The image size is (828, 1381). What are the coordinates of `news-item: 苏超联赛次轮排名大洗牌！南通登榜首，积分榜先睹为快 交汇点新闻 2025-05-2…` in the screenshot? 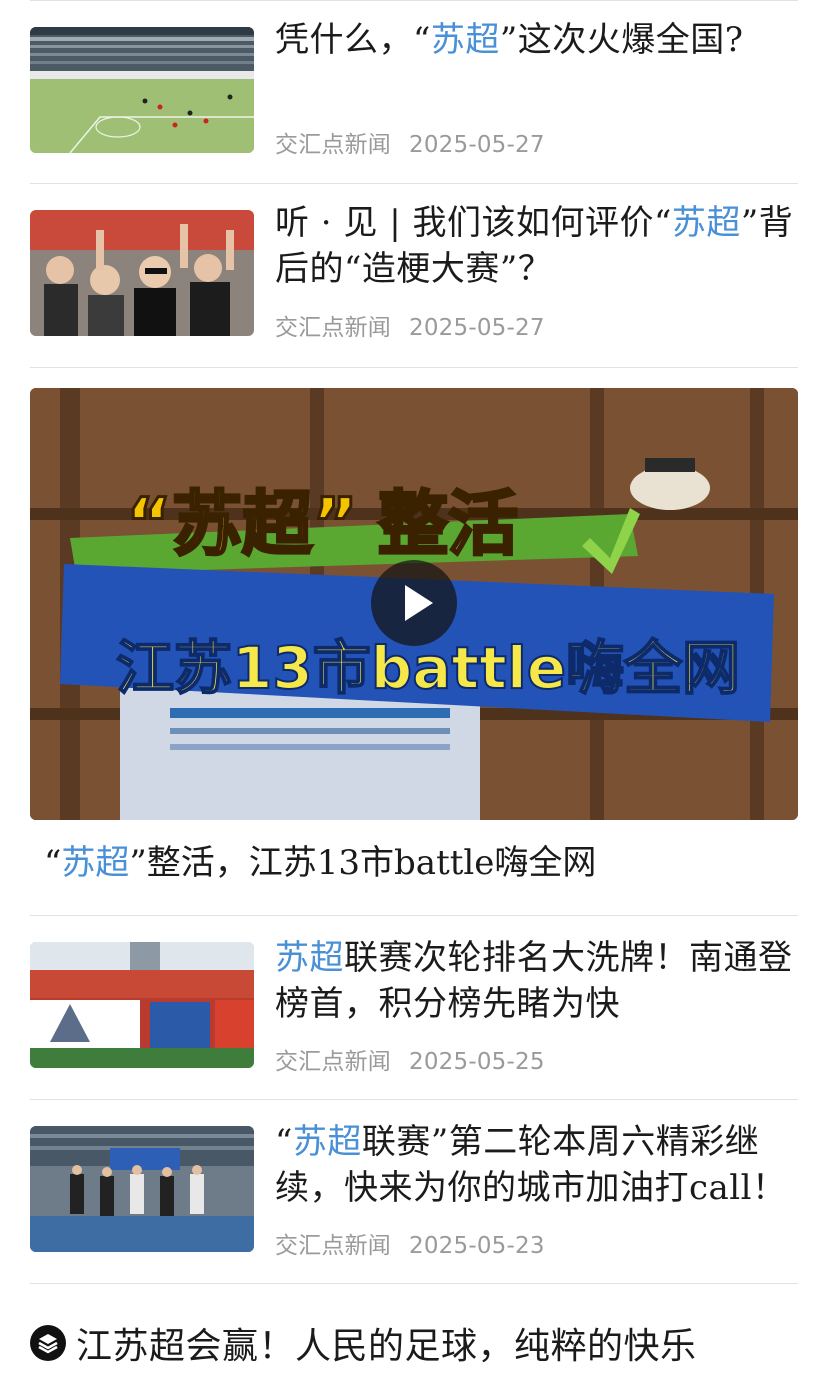 It's located at (414, 1006).